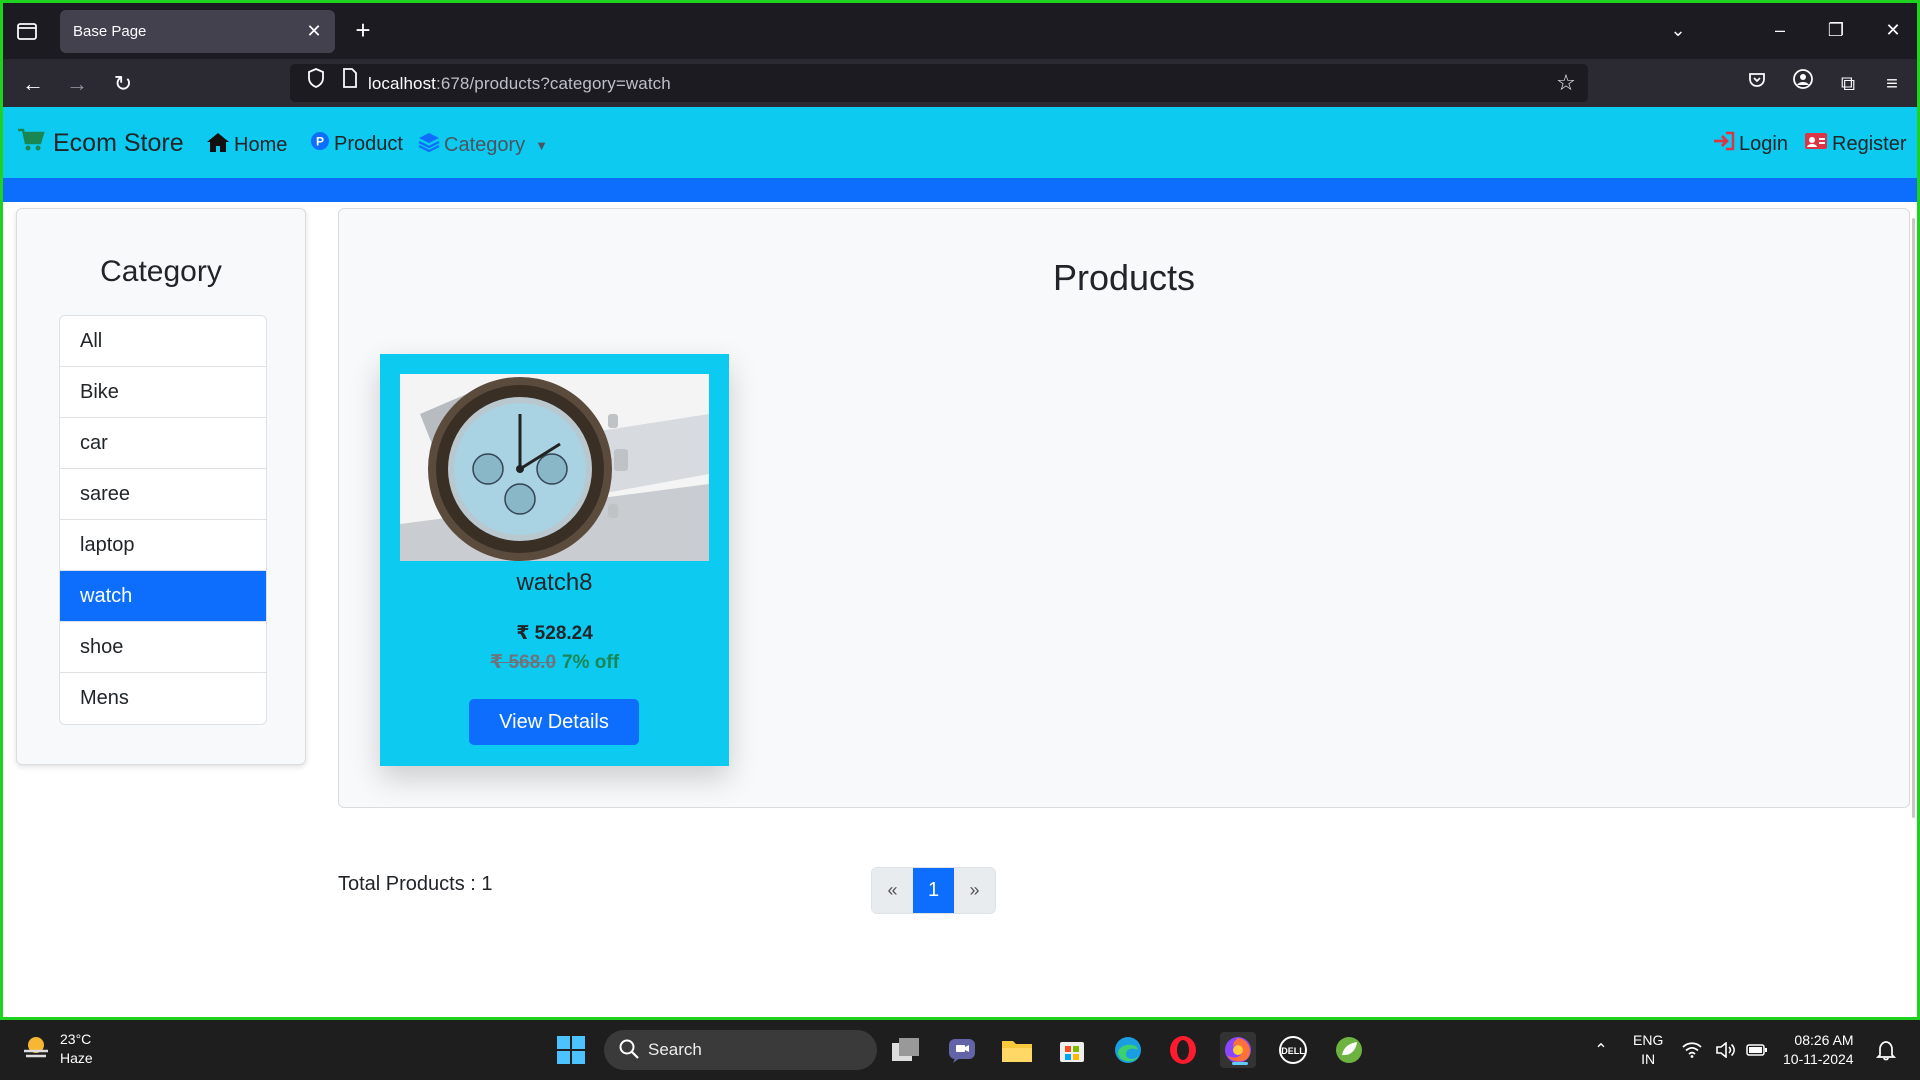  Describe the element at coordinates (1724, 144) in the screenshot. I see `login-icon` at that location.